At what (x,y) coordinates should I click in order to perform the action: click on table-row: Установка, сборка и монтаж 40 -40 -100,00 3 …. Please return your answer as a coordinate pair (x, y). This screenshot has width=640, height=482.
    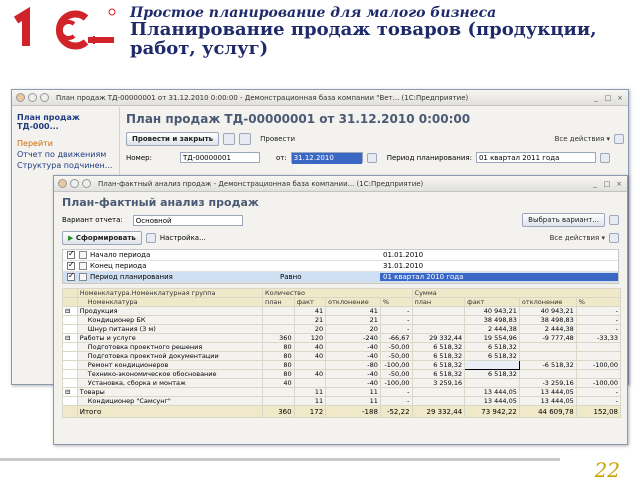
    Looking at the image, I should click on (342, 383).